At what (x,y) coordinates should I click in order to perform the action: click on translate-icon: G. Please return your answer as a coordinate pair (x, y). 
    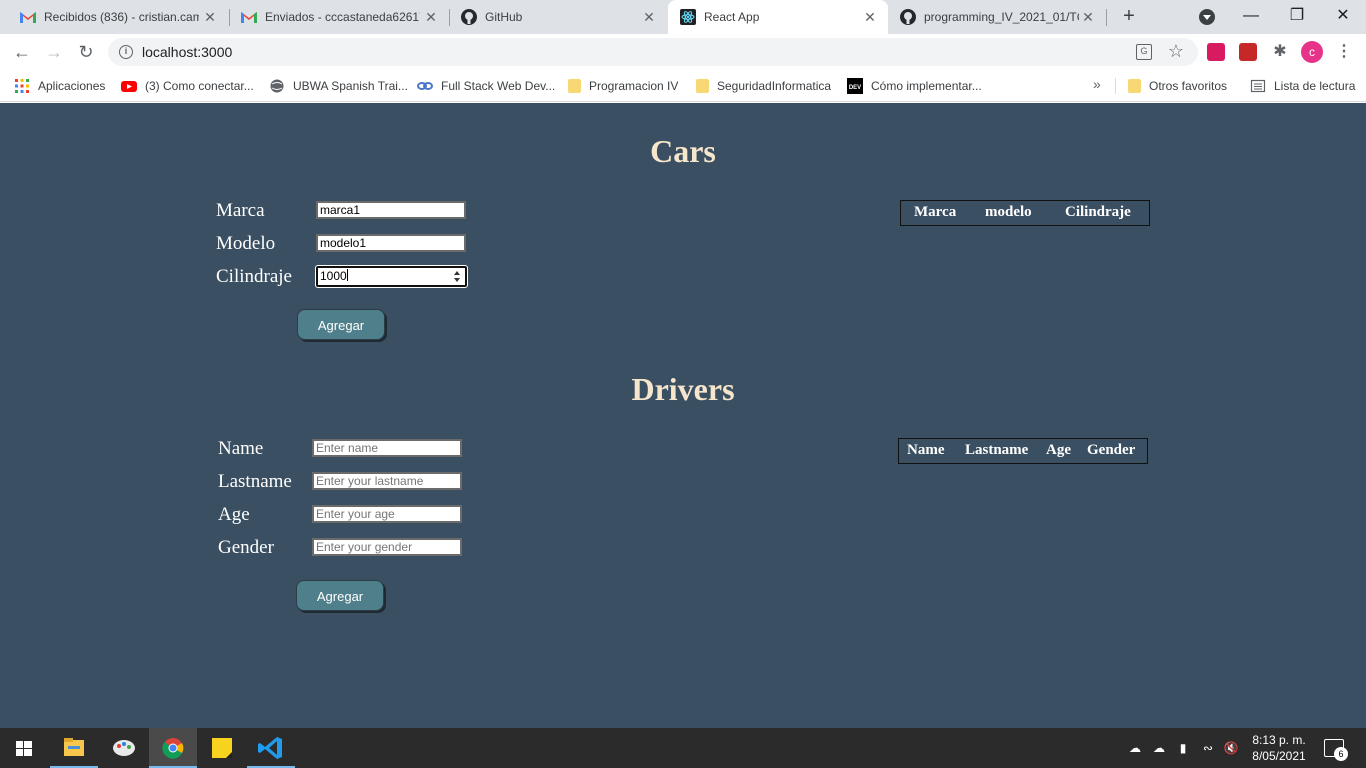
    Looking at the image, I should click on (1144, 52).